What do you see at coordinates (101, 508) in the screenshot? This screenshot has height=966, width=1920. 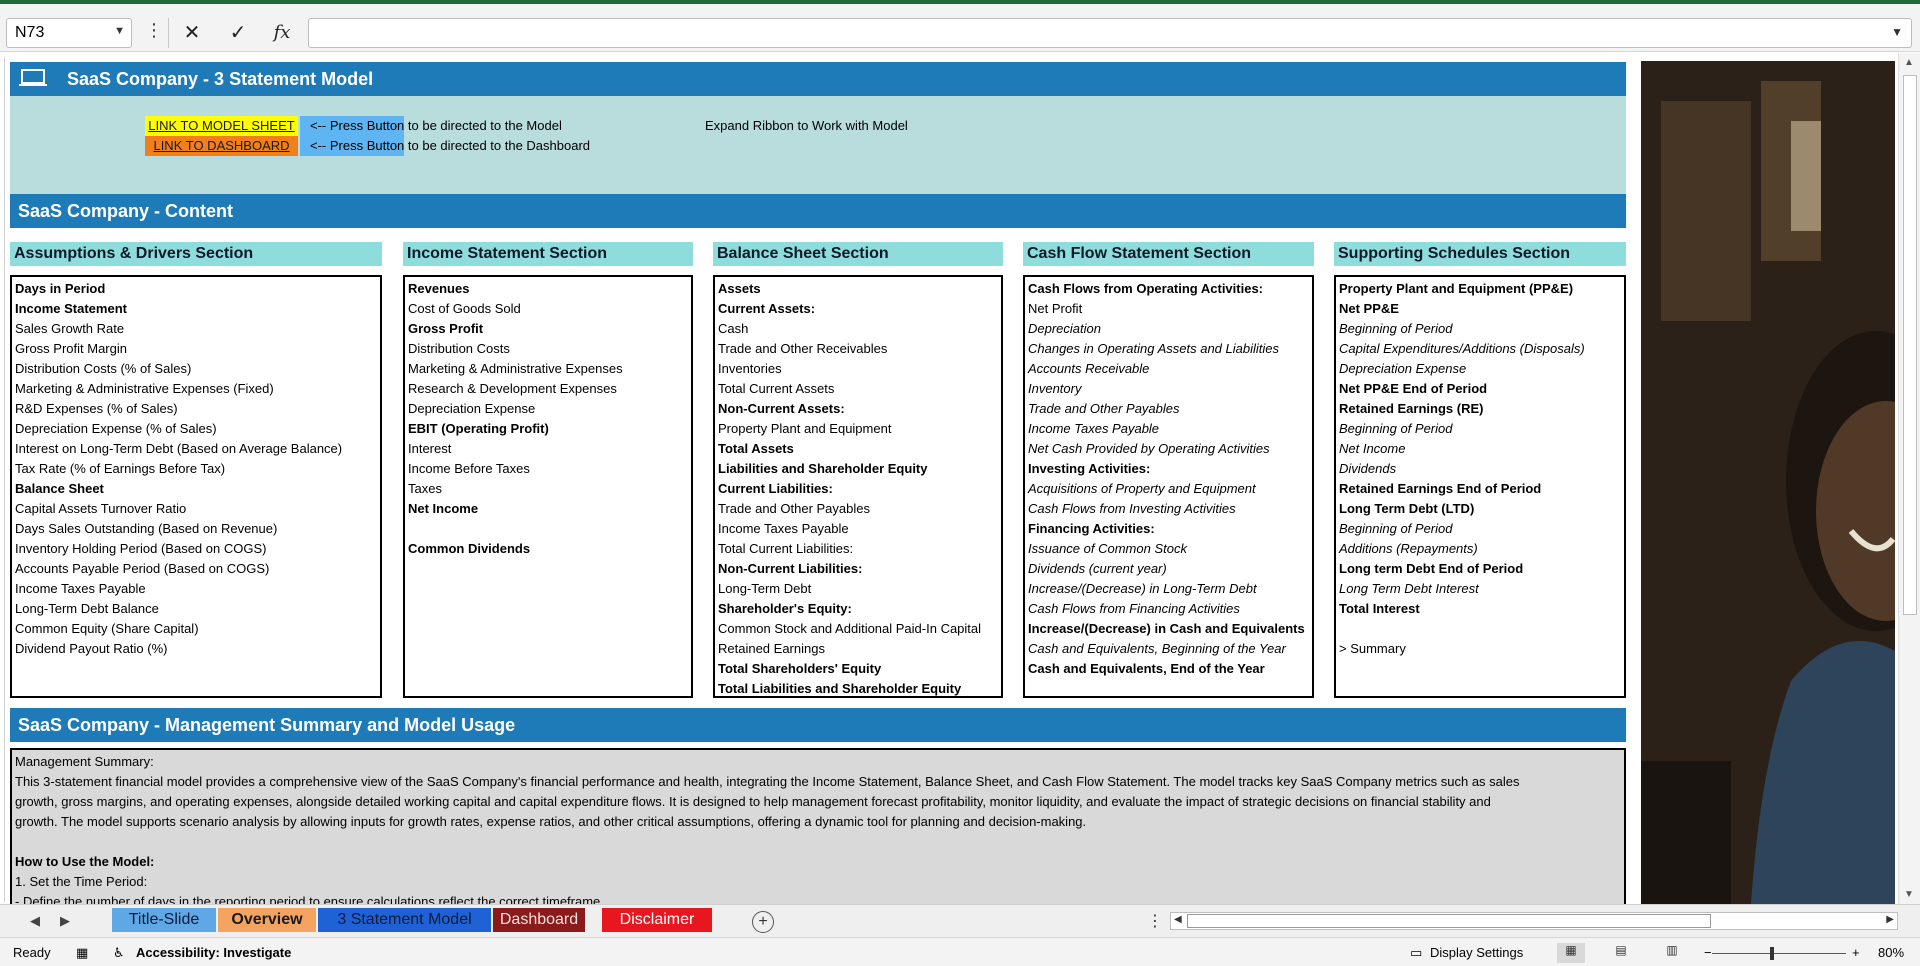 I see `section-item: Capital Assets Turnover Ratio` at bounding box center [101, 508].